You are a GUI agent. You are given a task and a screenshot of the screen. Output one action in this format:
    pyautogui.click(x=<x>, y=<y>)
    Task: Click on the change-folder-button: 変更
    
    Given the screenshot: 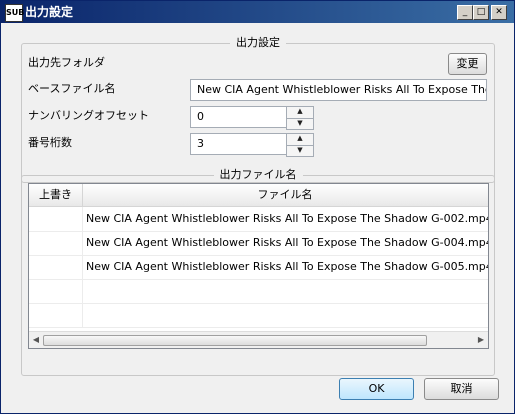 What is the action you would take?
    pyautogui.click(x=467, y=64)
    